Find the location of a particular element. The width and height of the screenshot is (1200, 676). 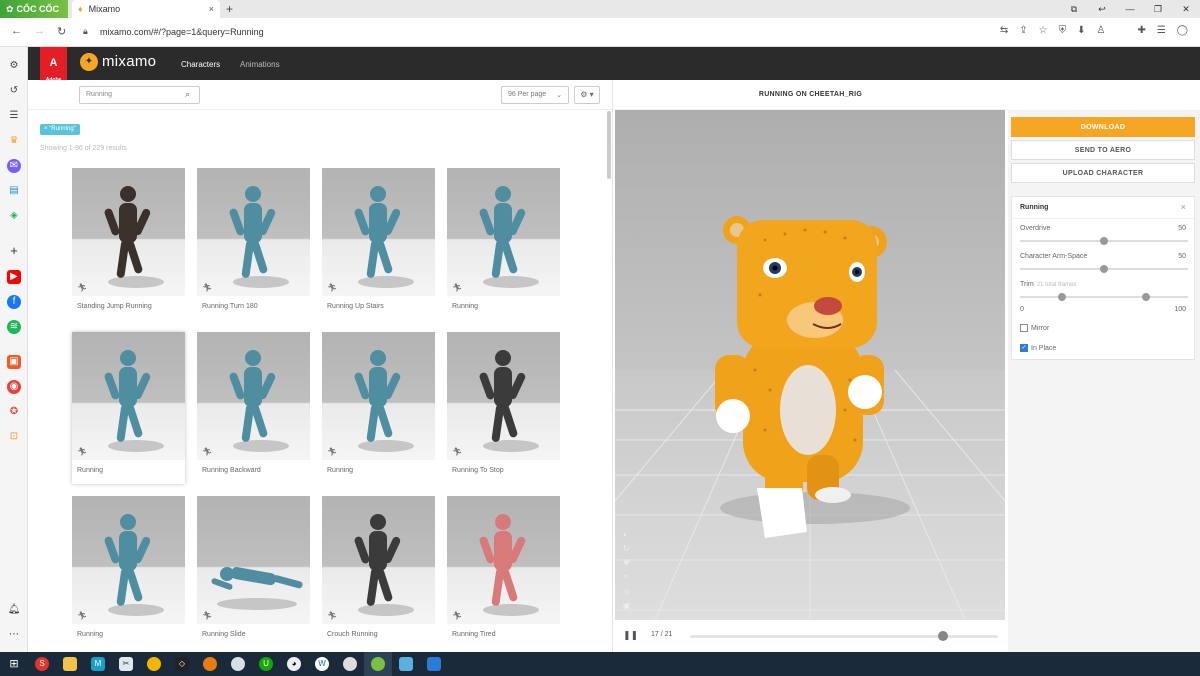

notifications-bell-icon: 🔔︎ is located at coordinates (14, 610).